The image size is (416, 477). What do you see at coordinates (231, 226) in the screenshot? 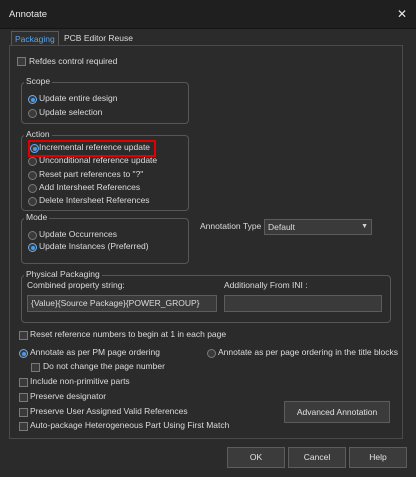
I see `annotation-type-label: Annotation Type` at bounding box center [231, 226].